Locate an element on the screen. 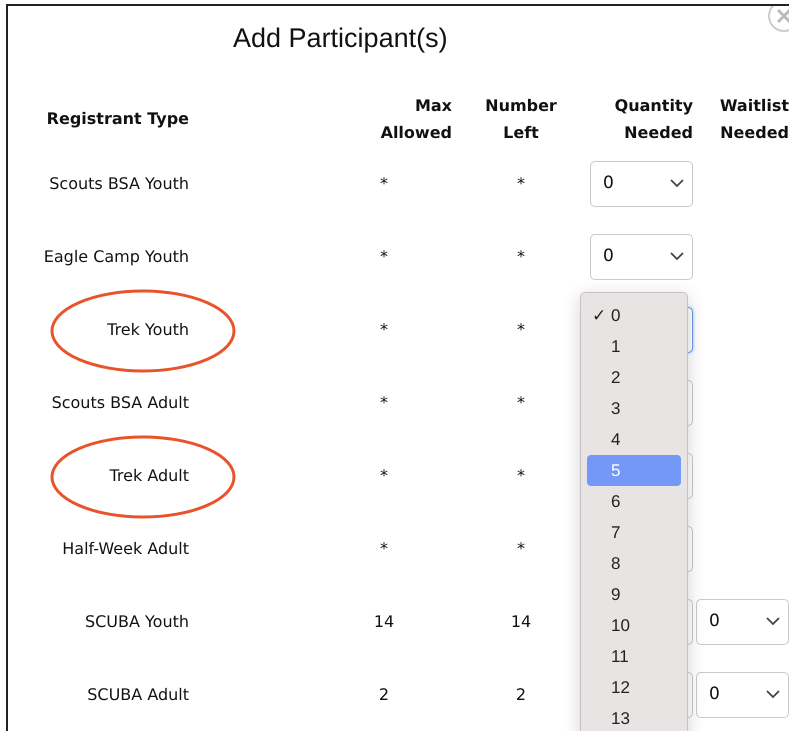 The image size is (789, 731). registrant-type: Scouts BSA Youth is located at coordinates (119, 183).